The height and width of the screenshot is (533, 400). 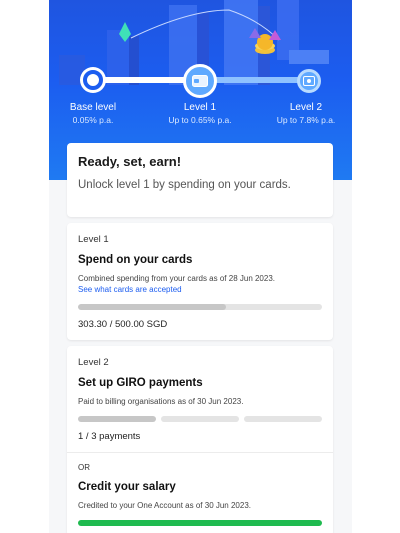 I want to click on level1-label: Level 1 Up to 0.65% p.a., so click(x=200, y=114).